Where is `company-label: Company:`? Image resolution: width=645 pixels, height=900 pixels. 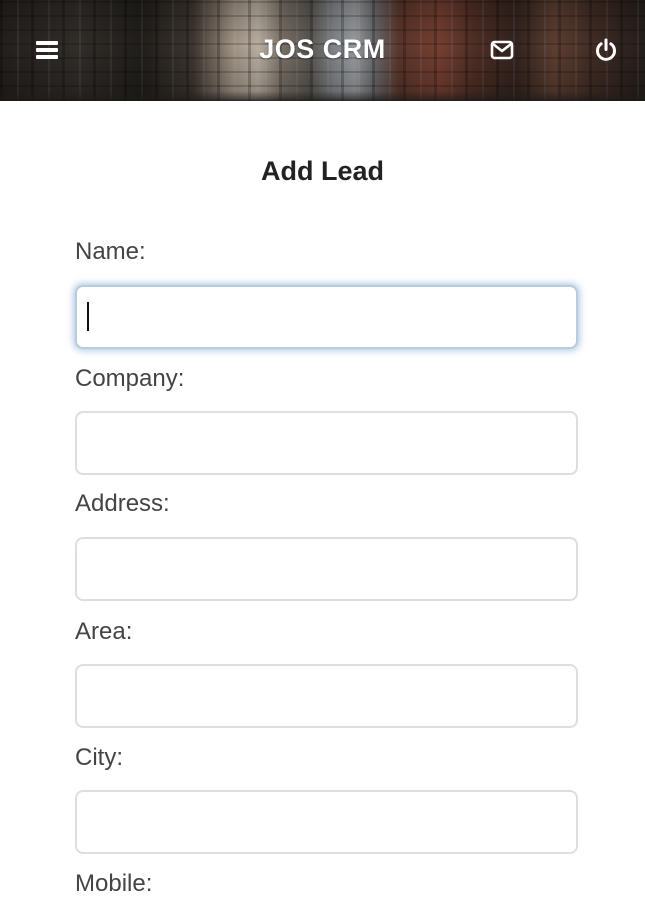 company-label: Company: is located at coordinates (130, 378).